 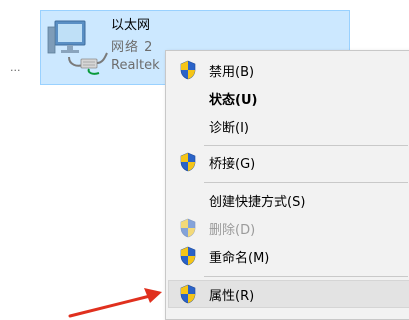 What do you see at coordinates (289, 98) in the screenshot?
I see `menu-item-status: 状态(U)` at bounding box center [289, 98].